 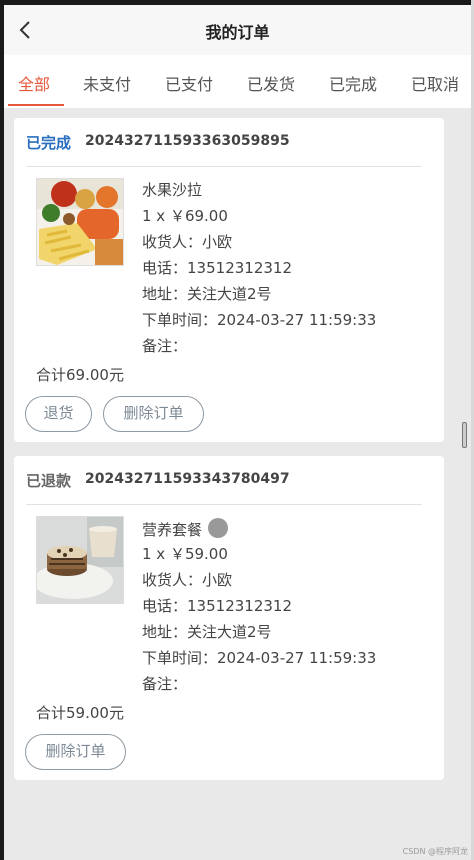 I want to click on header-bar: 我的订单, so click(x=237, y=30).